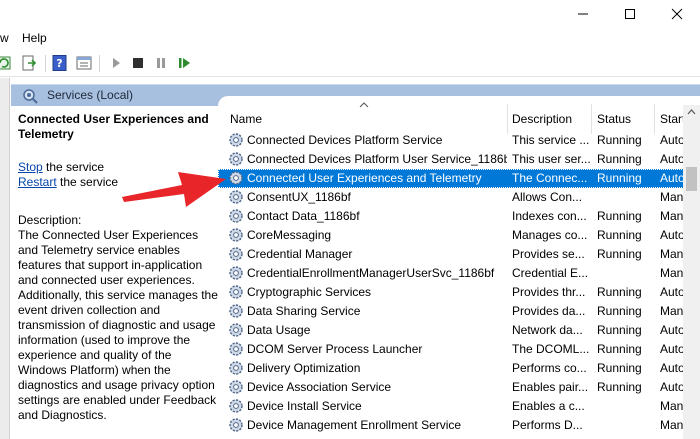  I want to click on restart-service-button, so click(184, 63).